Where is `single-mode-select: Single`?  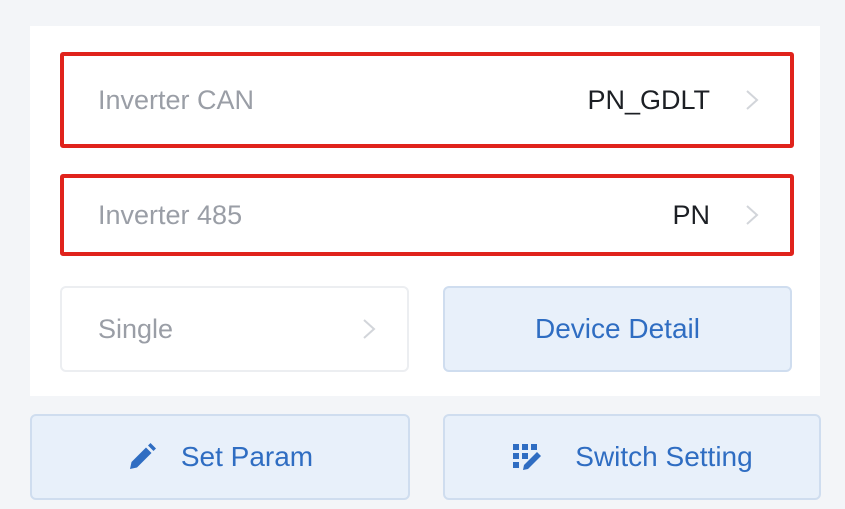
single-mode-select: Single is located at coordinates (234, 329).